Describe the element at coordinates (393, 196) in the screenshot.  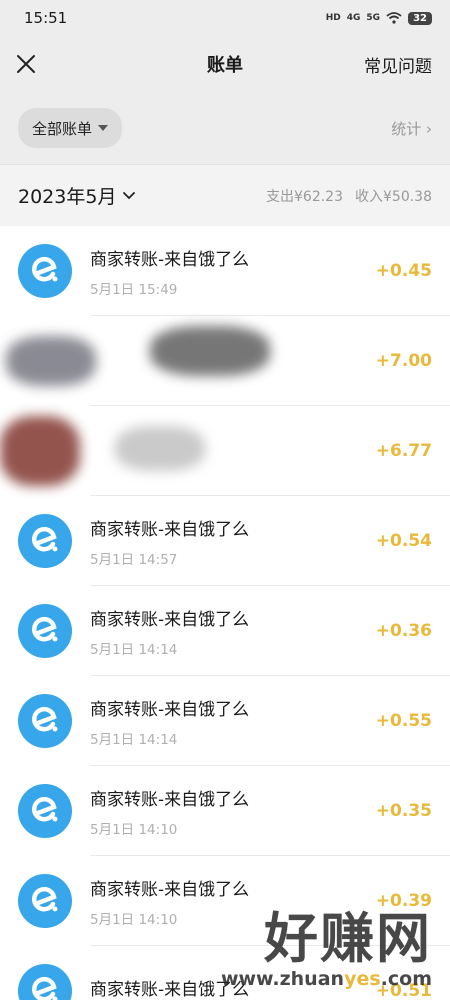
I see `income-total: 收入¥50.38` at that location.